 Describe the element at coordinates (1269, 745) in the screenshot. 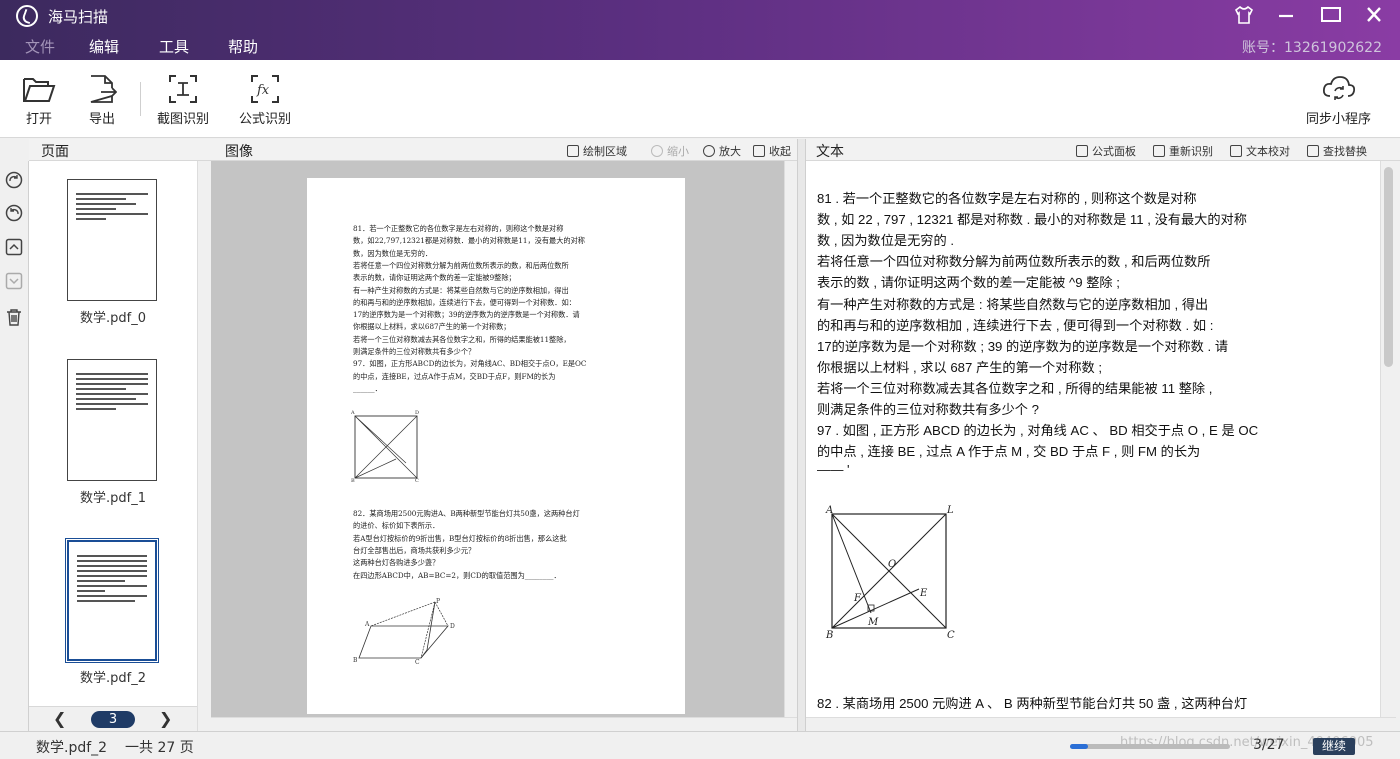

I see `progress-count: 3/27` at that location.